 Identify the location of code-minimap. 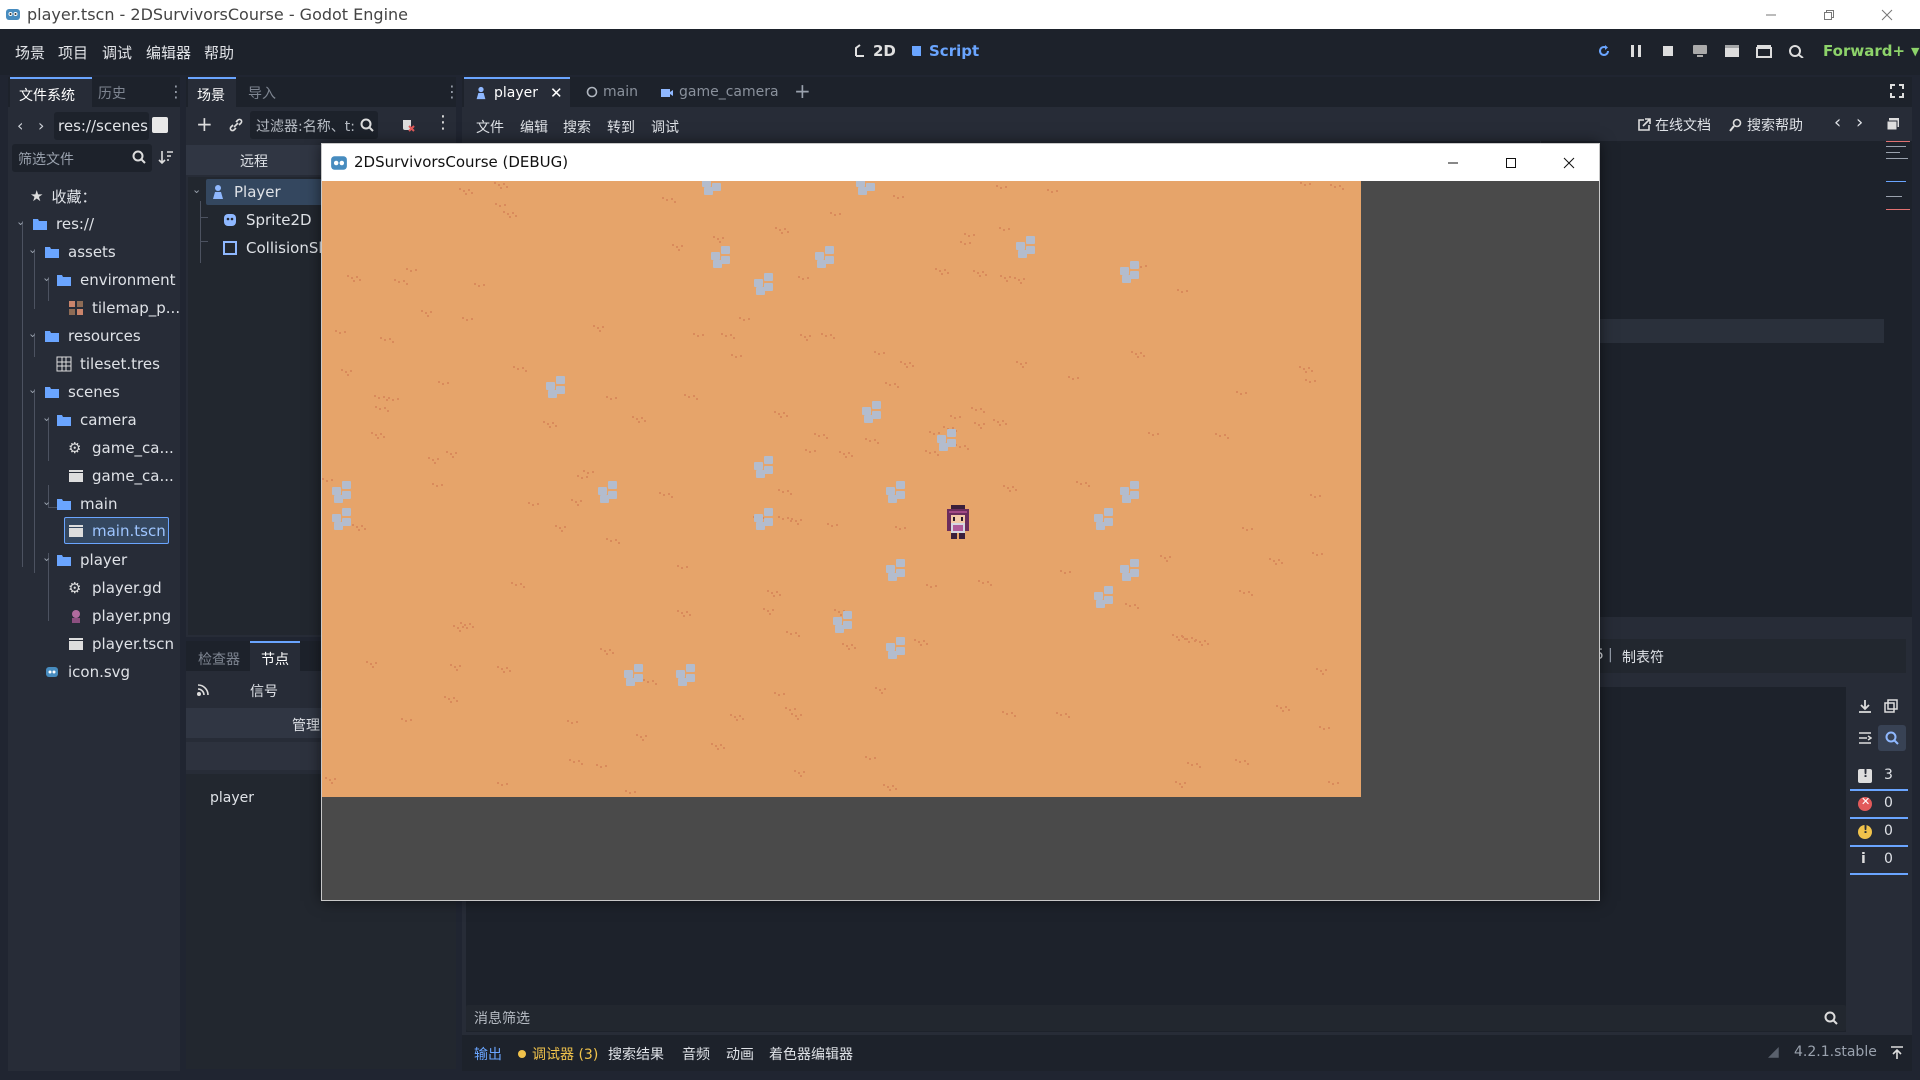
(1899, 379).